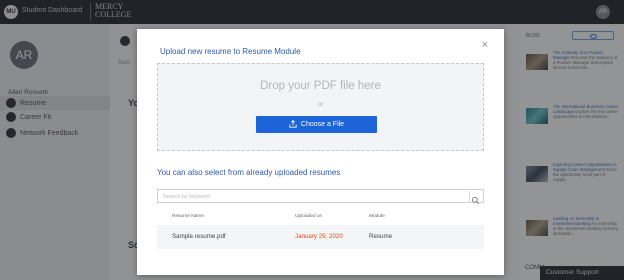  I want to click on search-input, so click(303, 197).